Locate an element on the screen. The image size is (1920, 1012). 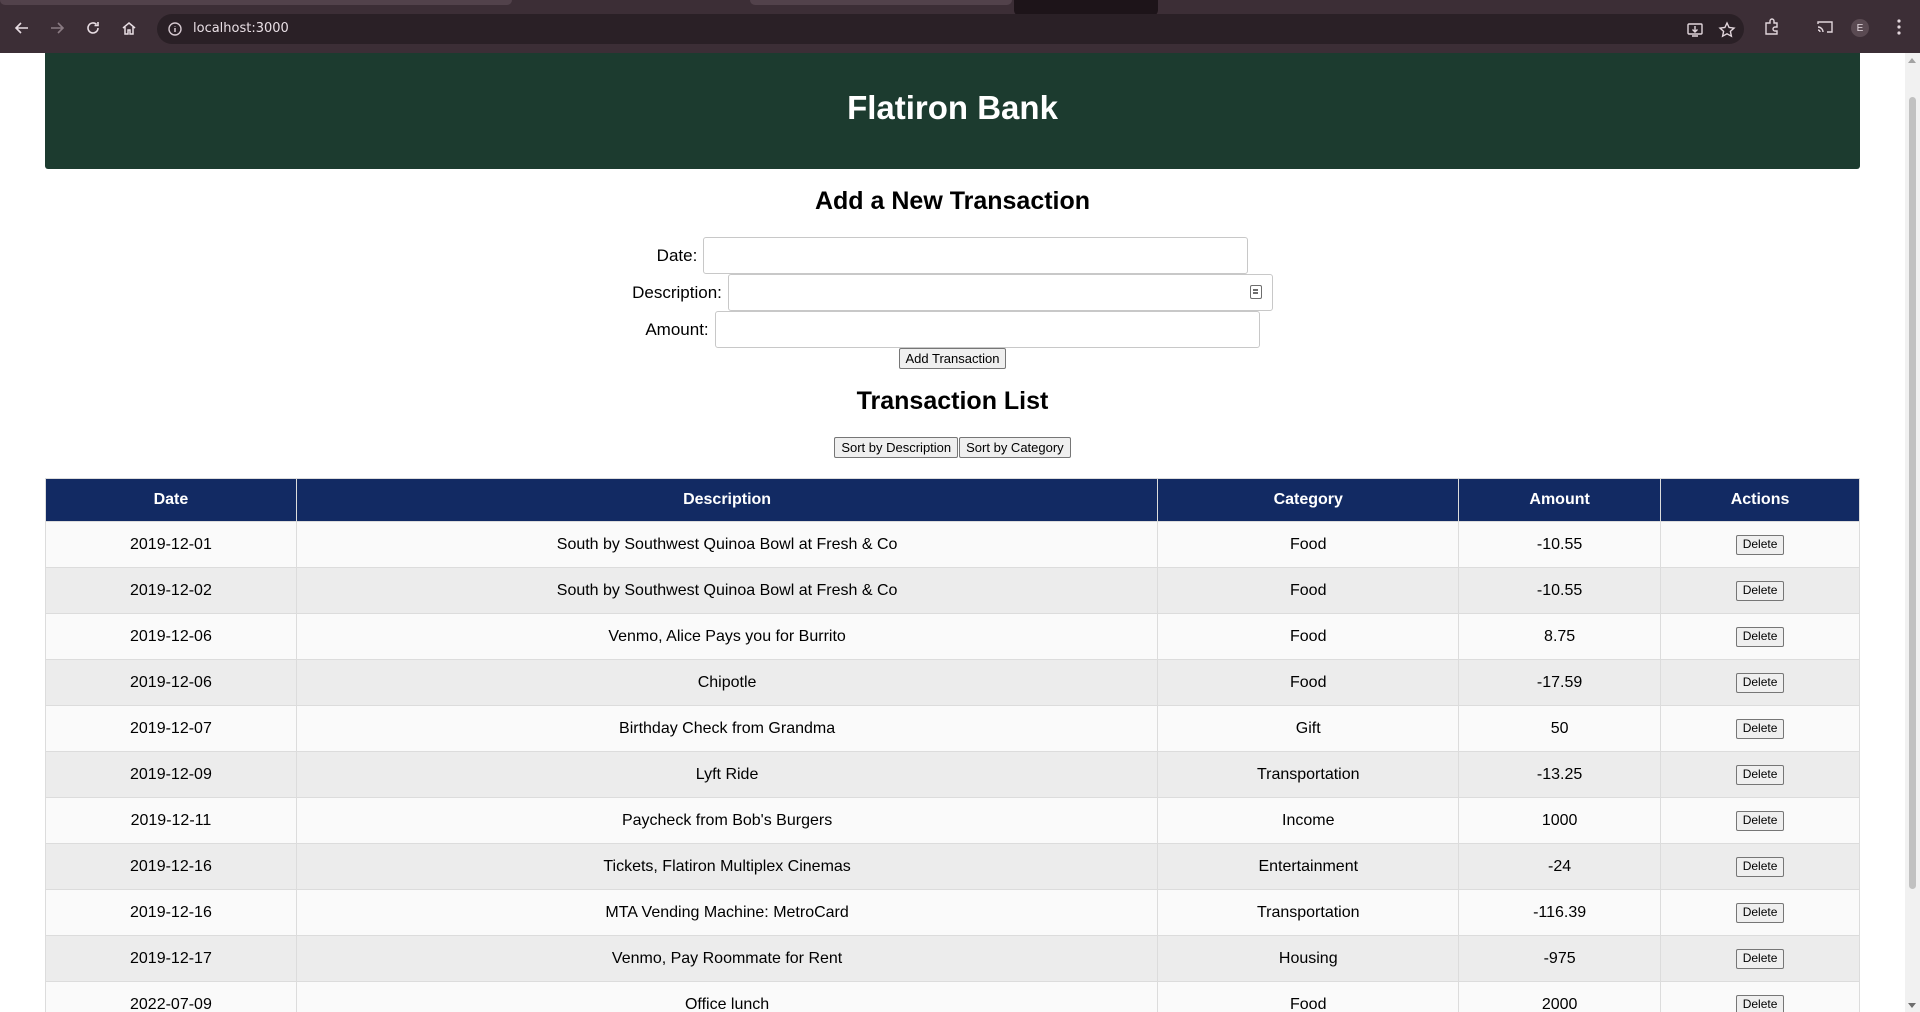
description-input is located at coordinates (1000, 292).